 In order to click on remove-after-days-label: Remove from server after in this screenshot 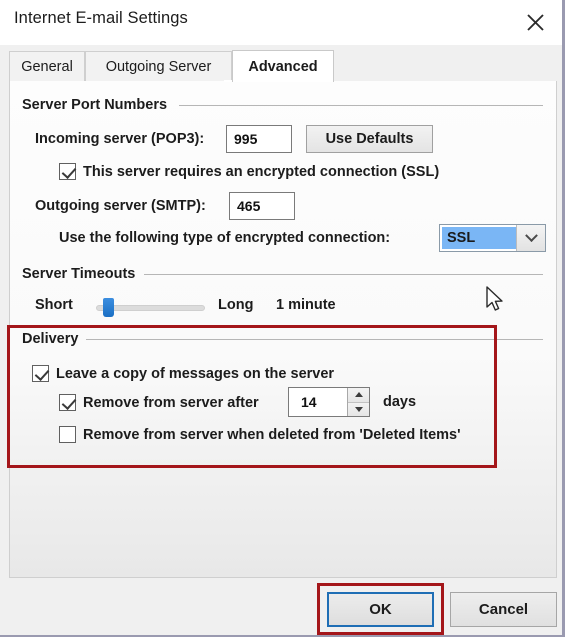, I will do `click(171, 402)`.